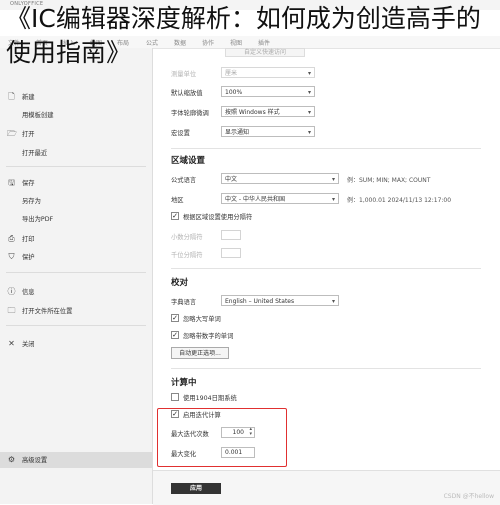 The width and height of the screenshot is (500, 505). Describe the element at coordinates (76, 97) in the screenshot. I see `sidebar-item-new: 🗋 新建` at that location.